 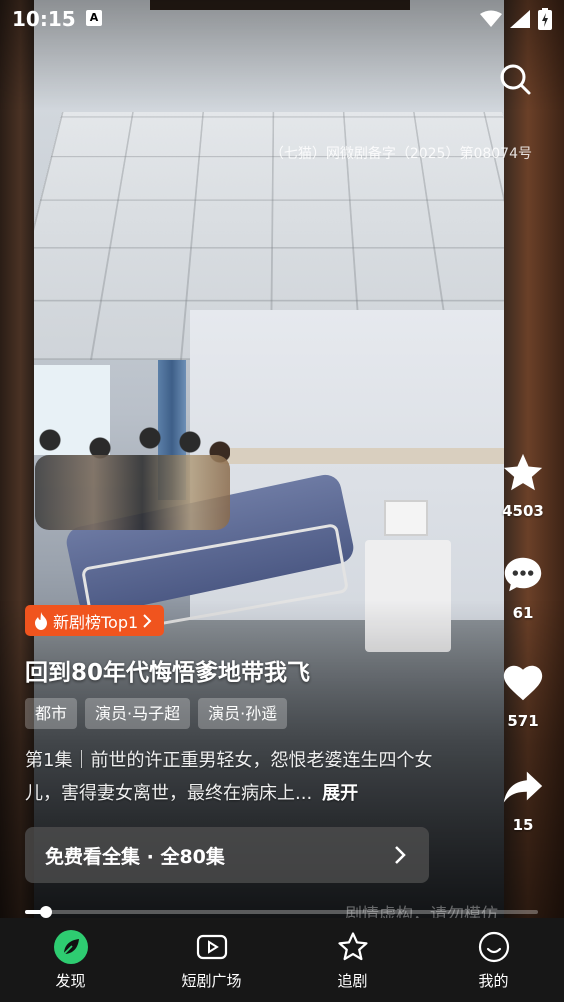 I want to click on bed-rail, so click(x=370, y=456).